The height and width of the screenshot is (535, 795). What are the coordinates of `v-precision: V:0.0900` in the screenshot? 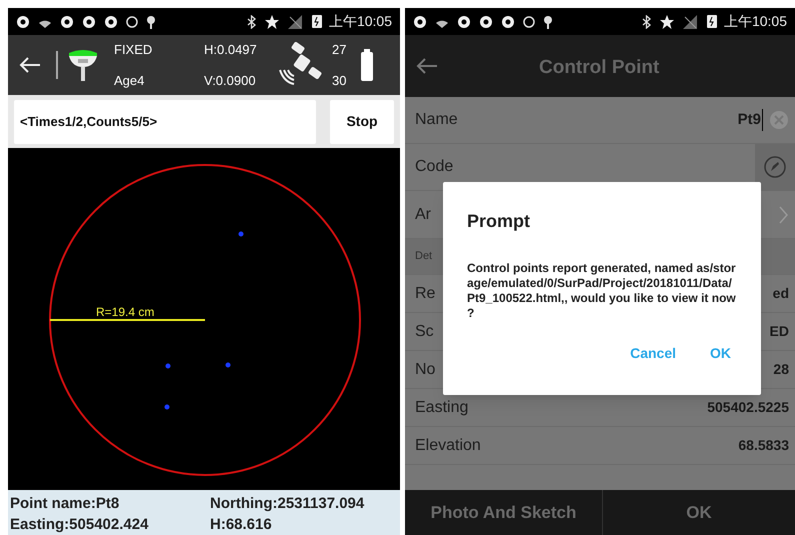 It's located at (230, 81).